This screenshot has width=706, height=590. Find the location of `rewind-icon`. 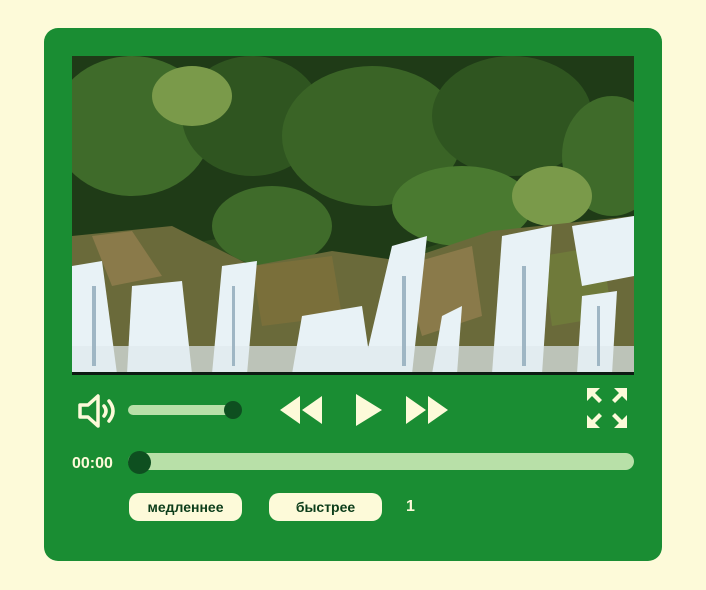

rewind-icon is located at coordinates (301, 410).